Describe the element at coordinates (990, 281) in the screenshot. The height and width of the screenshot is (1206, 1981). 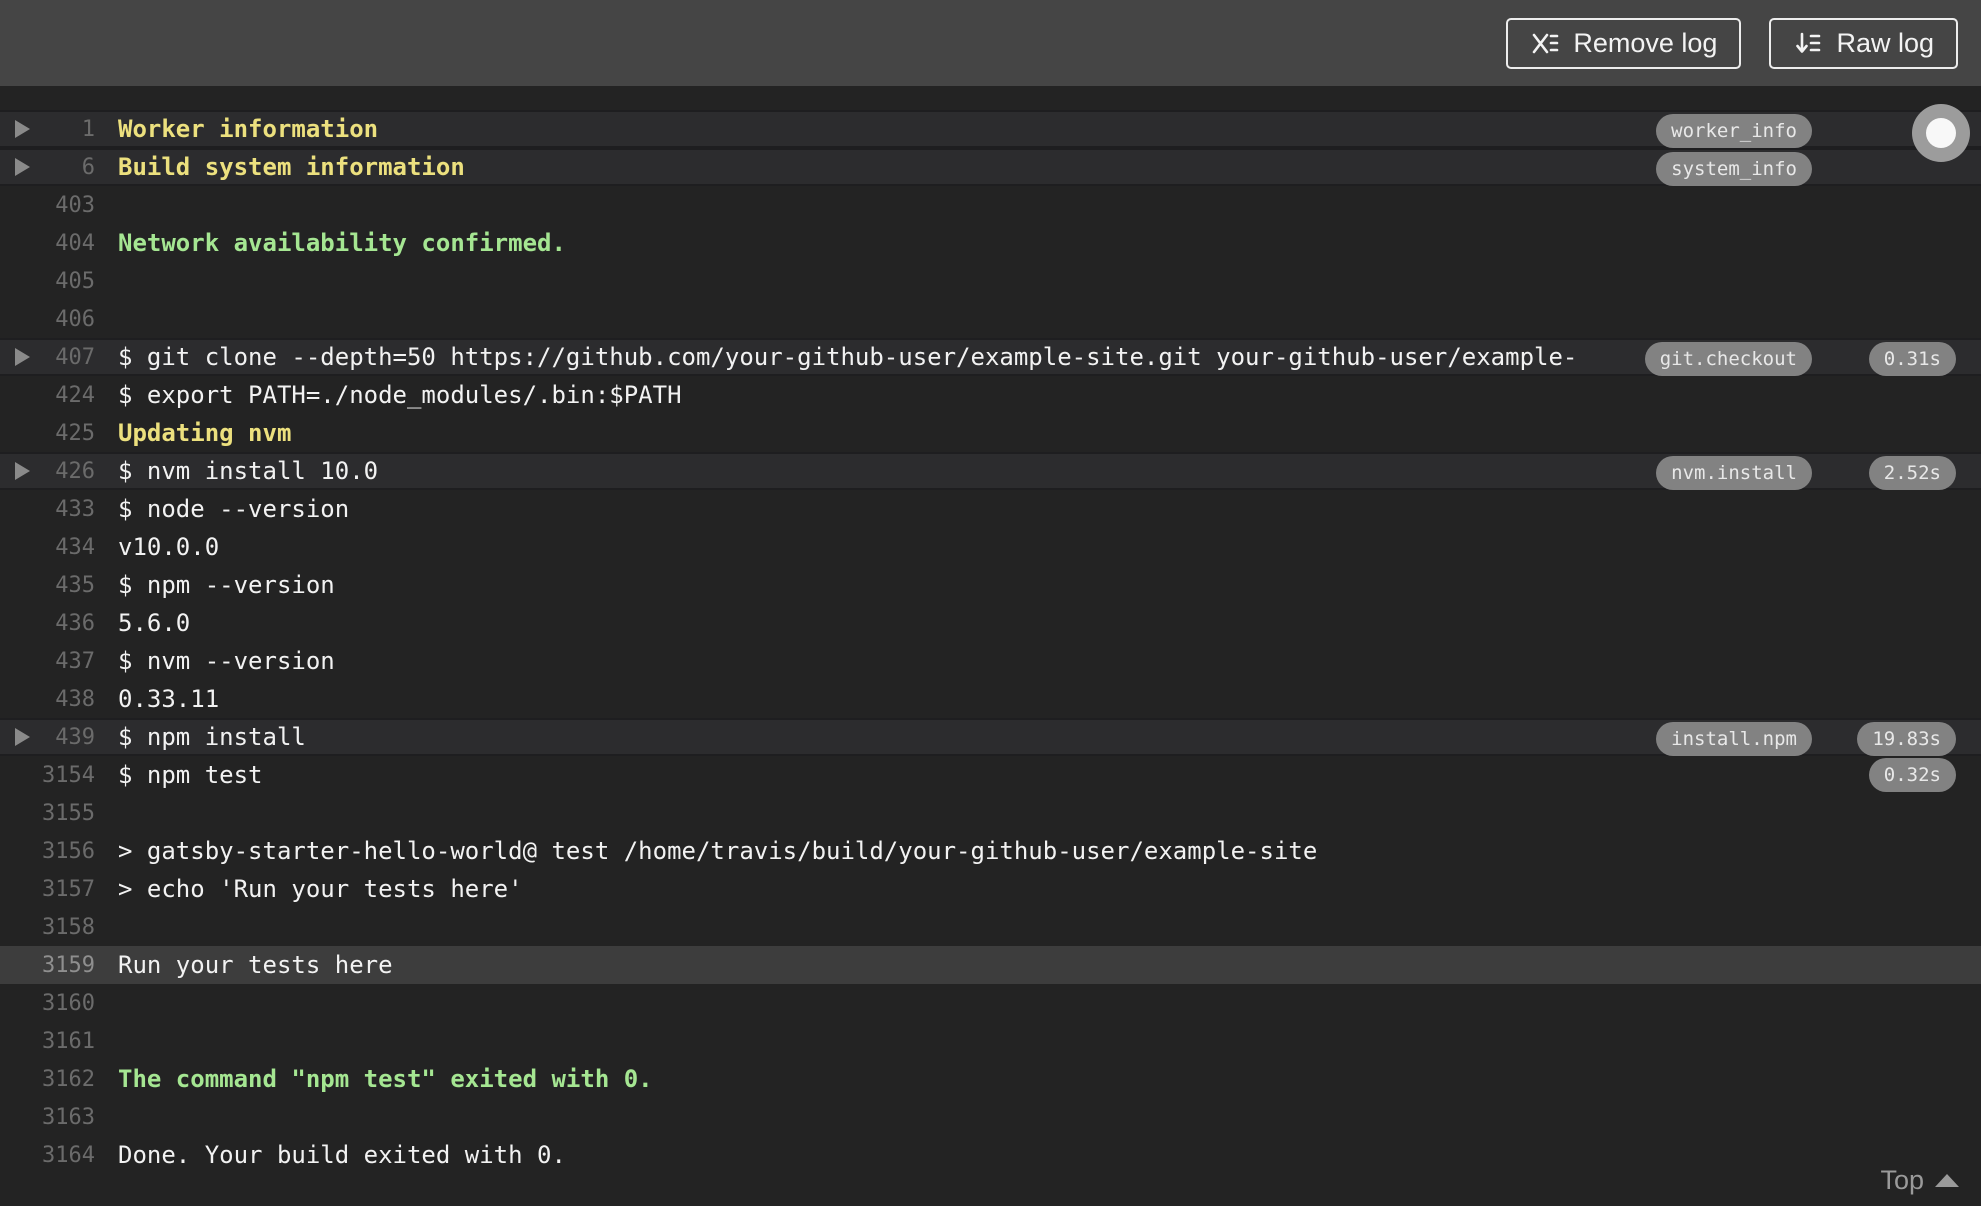
I see `log-row: 405` at that location.